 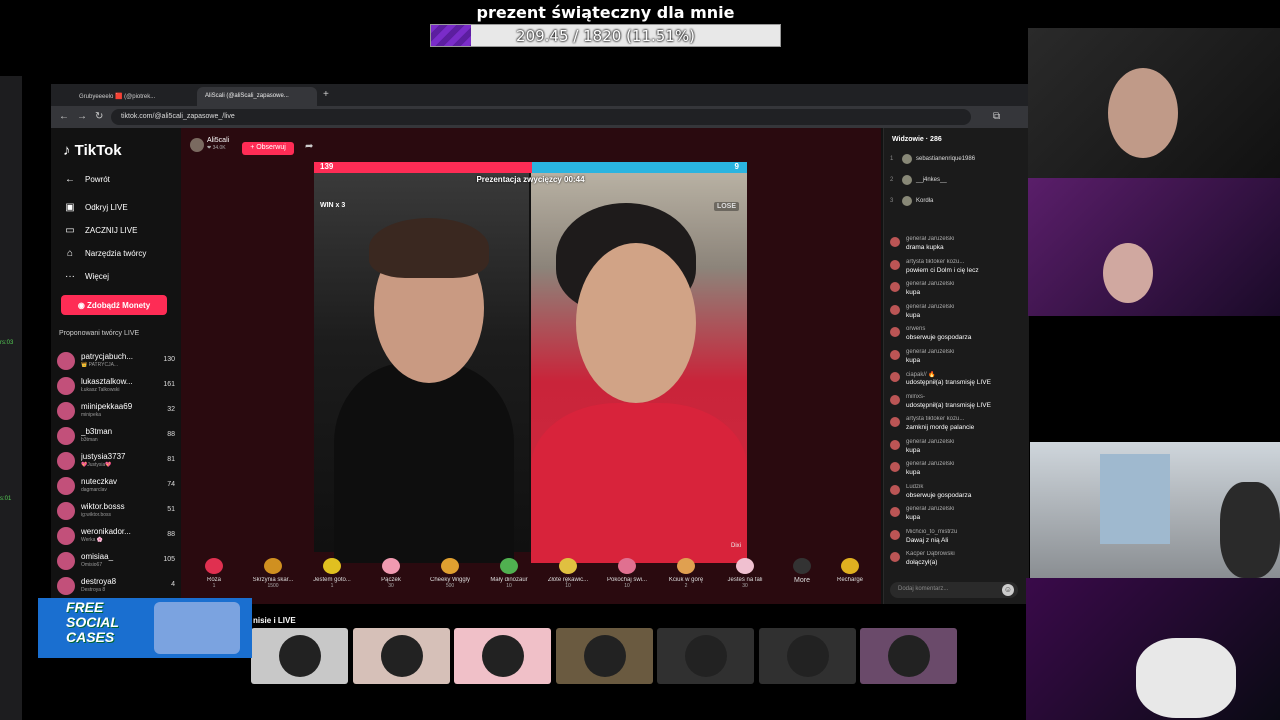 What do you see at coordinates (686, 572) in the screenshot?
I see `gift-item: Kciuk w górę 2` at bounding box center [686, 572].